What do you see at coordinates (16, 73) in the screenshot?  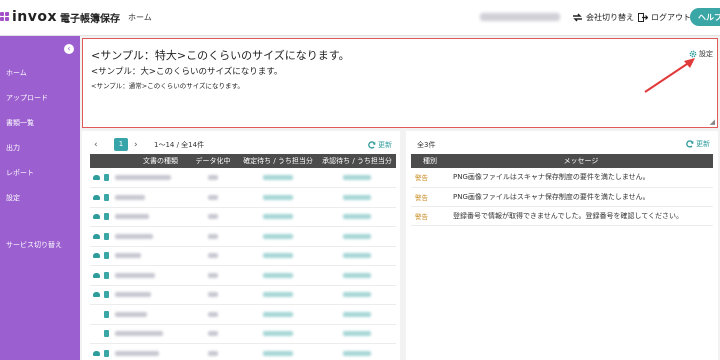 I see `sidebar-item-home: ホーム` at bounding box center [16, 73].